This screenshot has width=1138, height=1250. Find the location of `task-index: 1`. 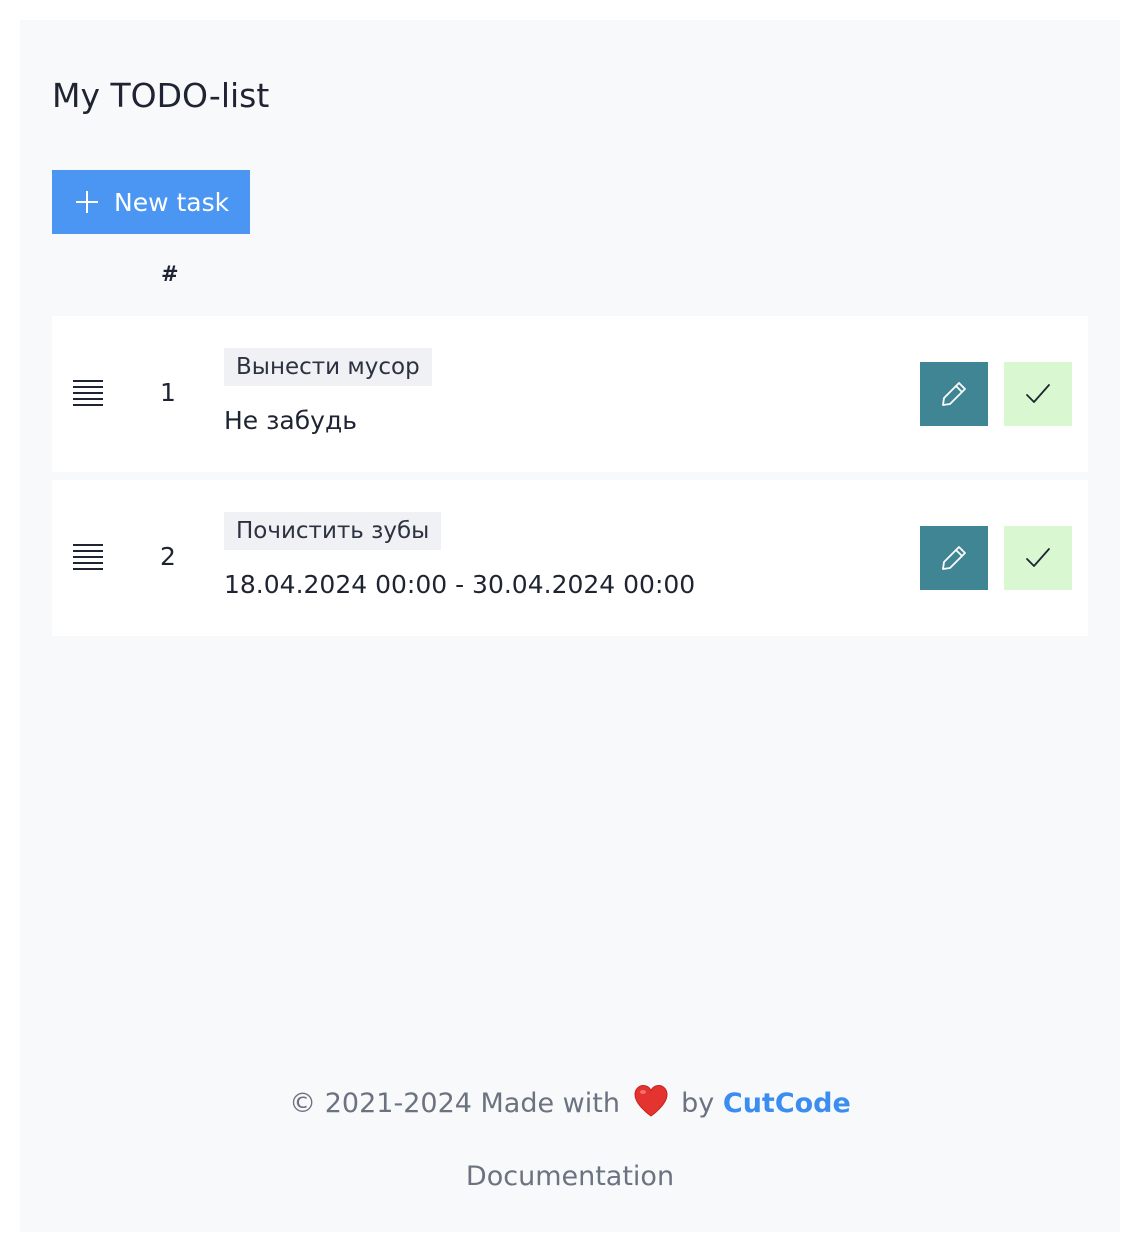

task-index: 1 is located at coordinates (168, 392).